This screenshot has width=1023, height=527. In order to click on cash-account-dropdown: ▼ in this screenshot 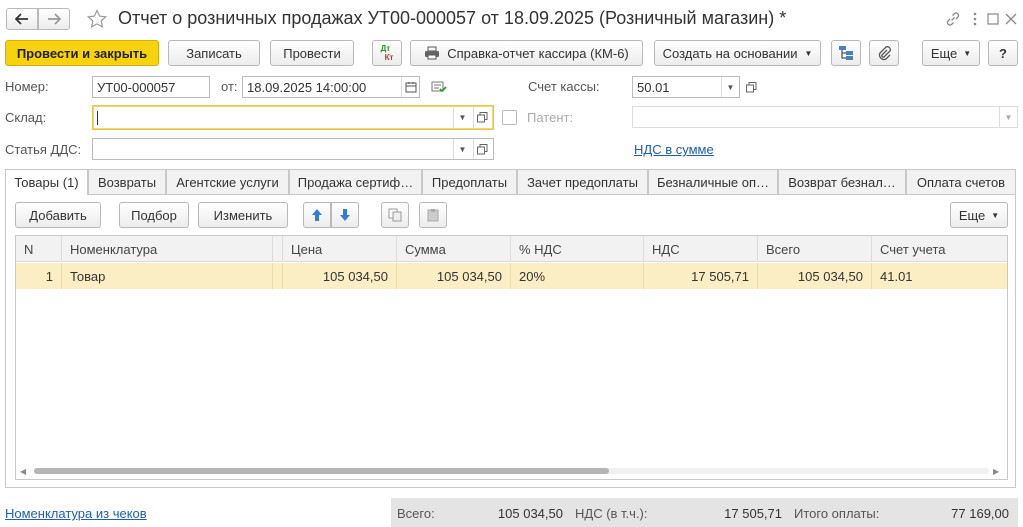, I will do `click(730, 87)`.